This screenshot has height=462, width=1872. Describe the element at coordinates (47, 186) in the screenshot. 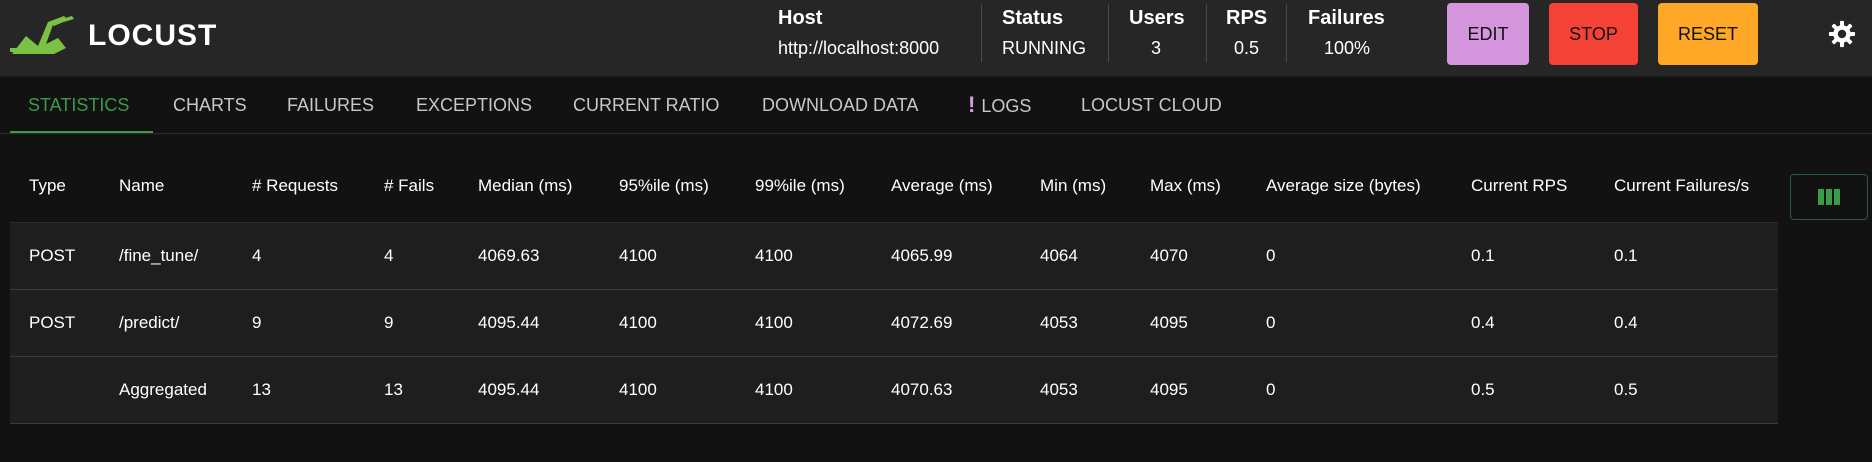

I see `column-header-type: Type` at that location.